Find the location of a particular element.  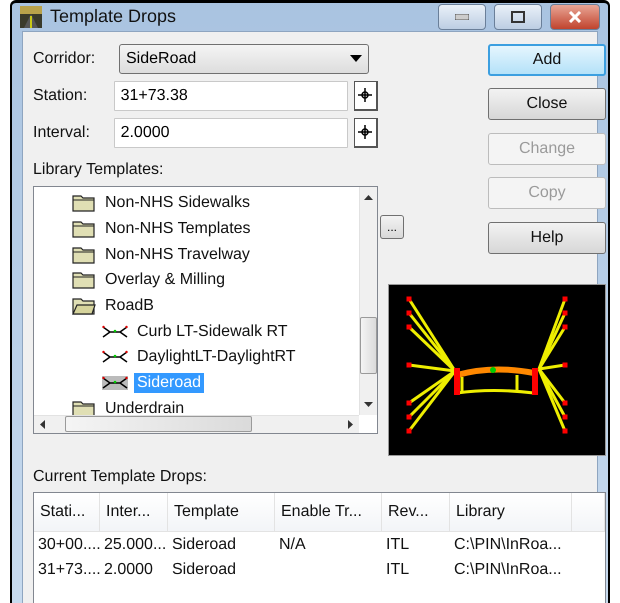

close-window-button is located at coordinates (575, 17).